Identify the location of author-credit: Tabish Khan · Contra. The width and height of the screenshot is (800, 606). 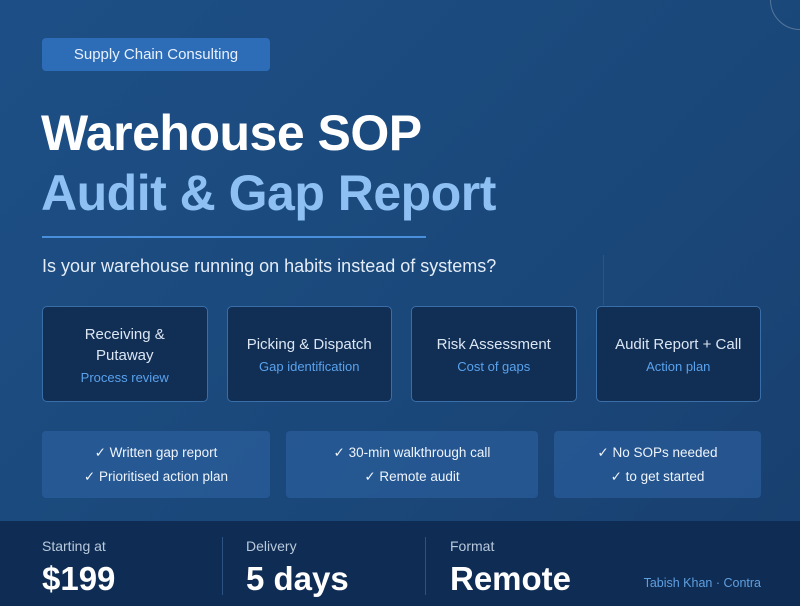
(702, 583).